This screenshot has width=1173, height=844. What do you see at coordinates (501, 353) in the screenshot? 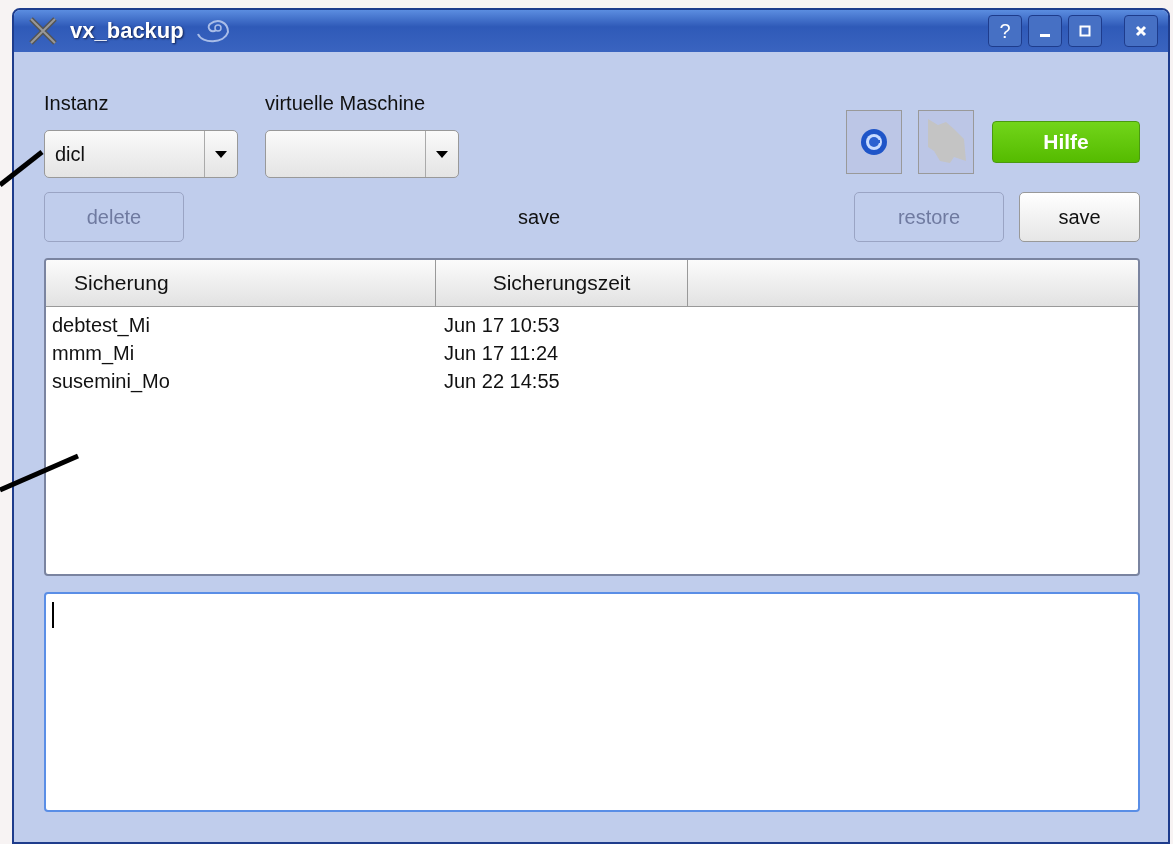
I see `table-cell: Jun 17 11:24` at bounding box center [501, 353].